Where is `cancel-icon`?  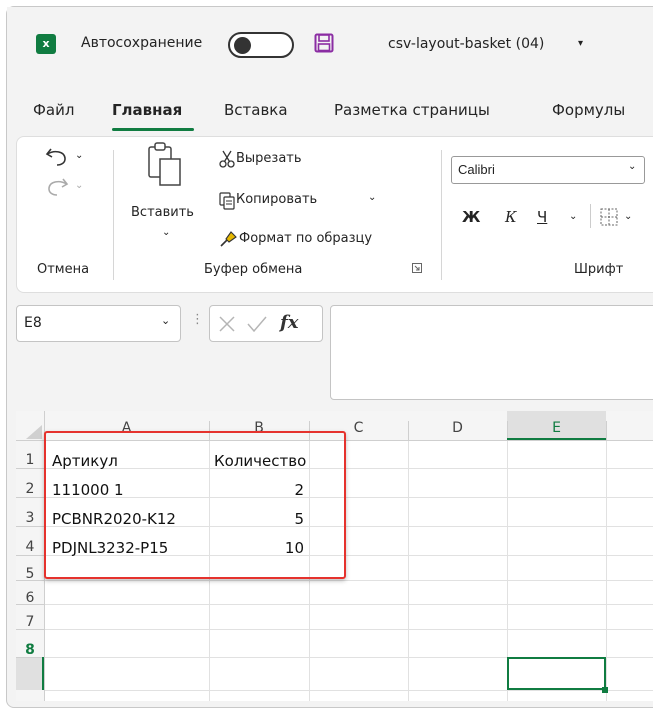
cancel-icon is located at coordinates (227, 324).